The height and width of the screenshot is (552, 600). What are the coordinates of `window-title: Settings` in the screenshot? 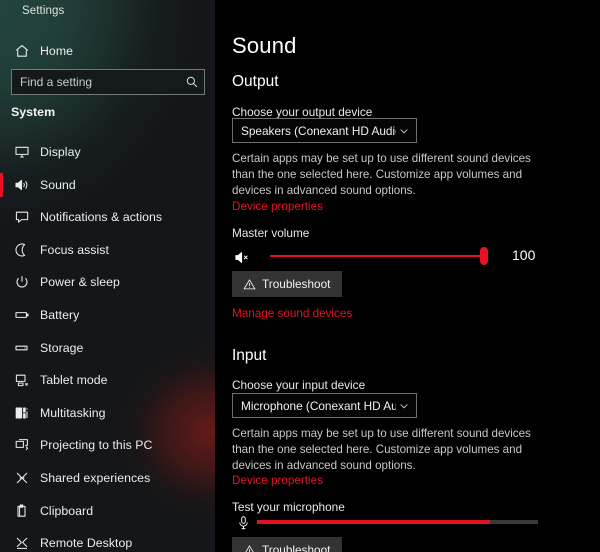 It's located at (43, 11).